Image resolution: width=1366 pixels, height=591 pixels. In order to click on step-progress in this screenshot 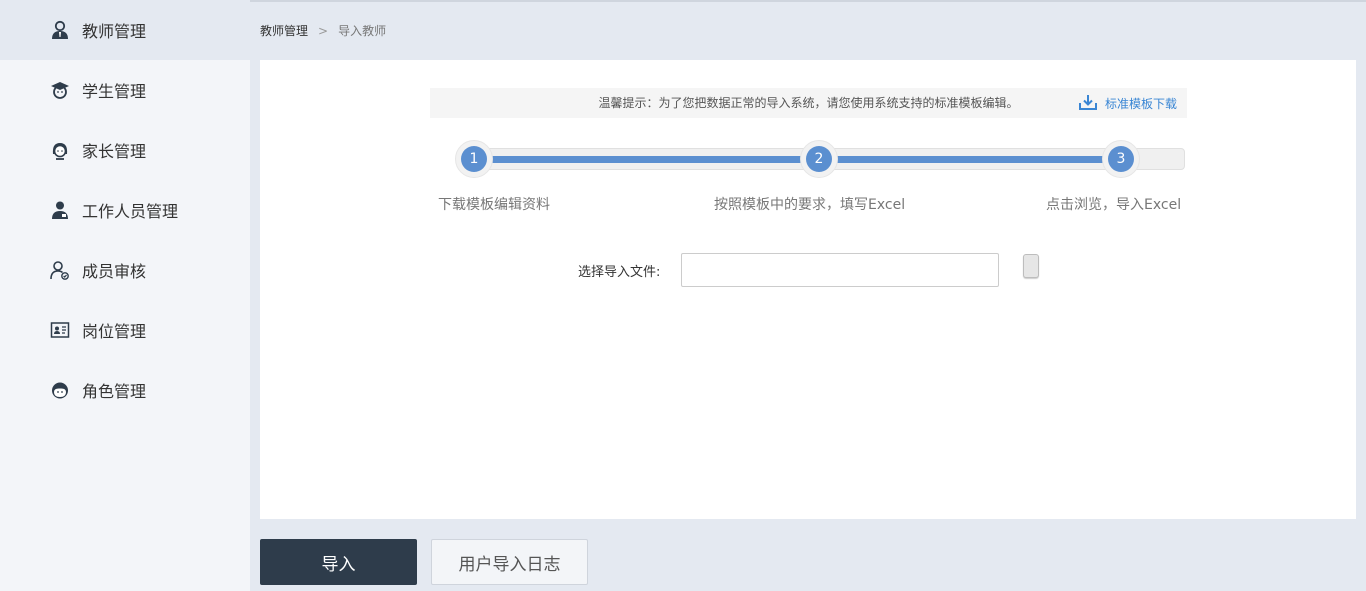, I will do `click(798, 159)`.